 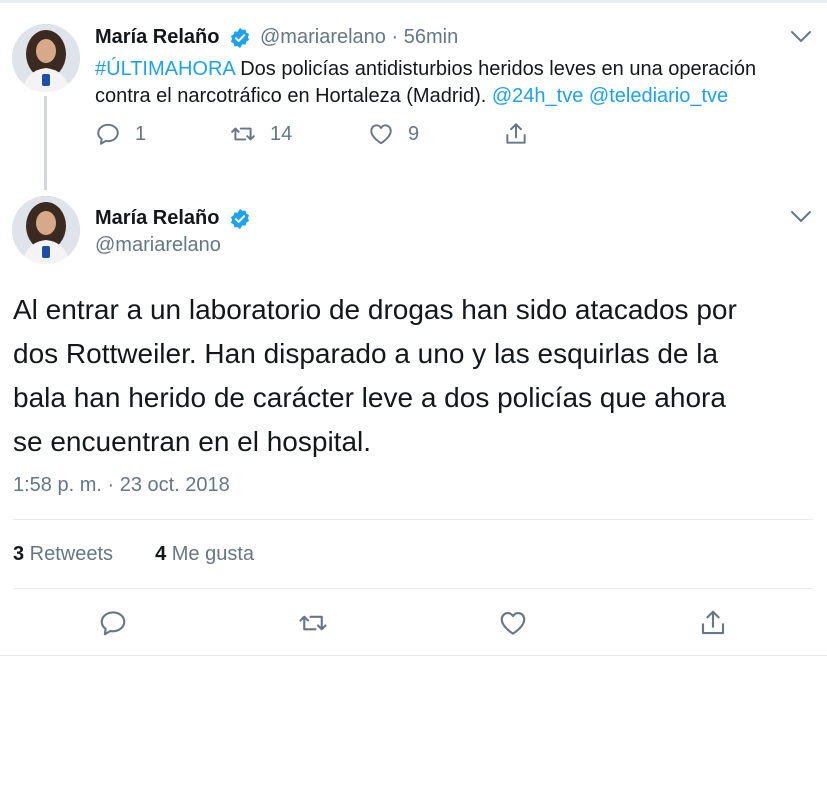 I want to click on retweets-stat: 3 Retweets, so click(x=63, y=554).